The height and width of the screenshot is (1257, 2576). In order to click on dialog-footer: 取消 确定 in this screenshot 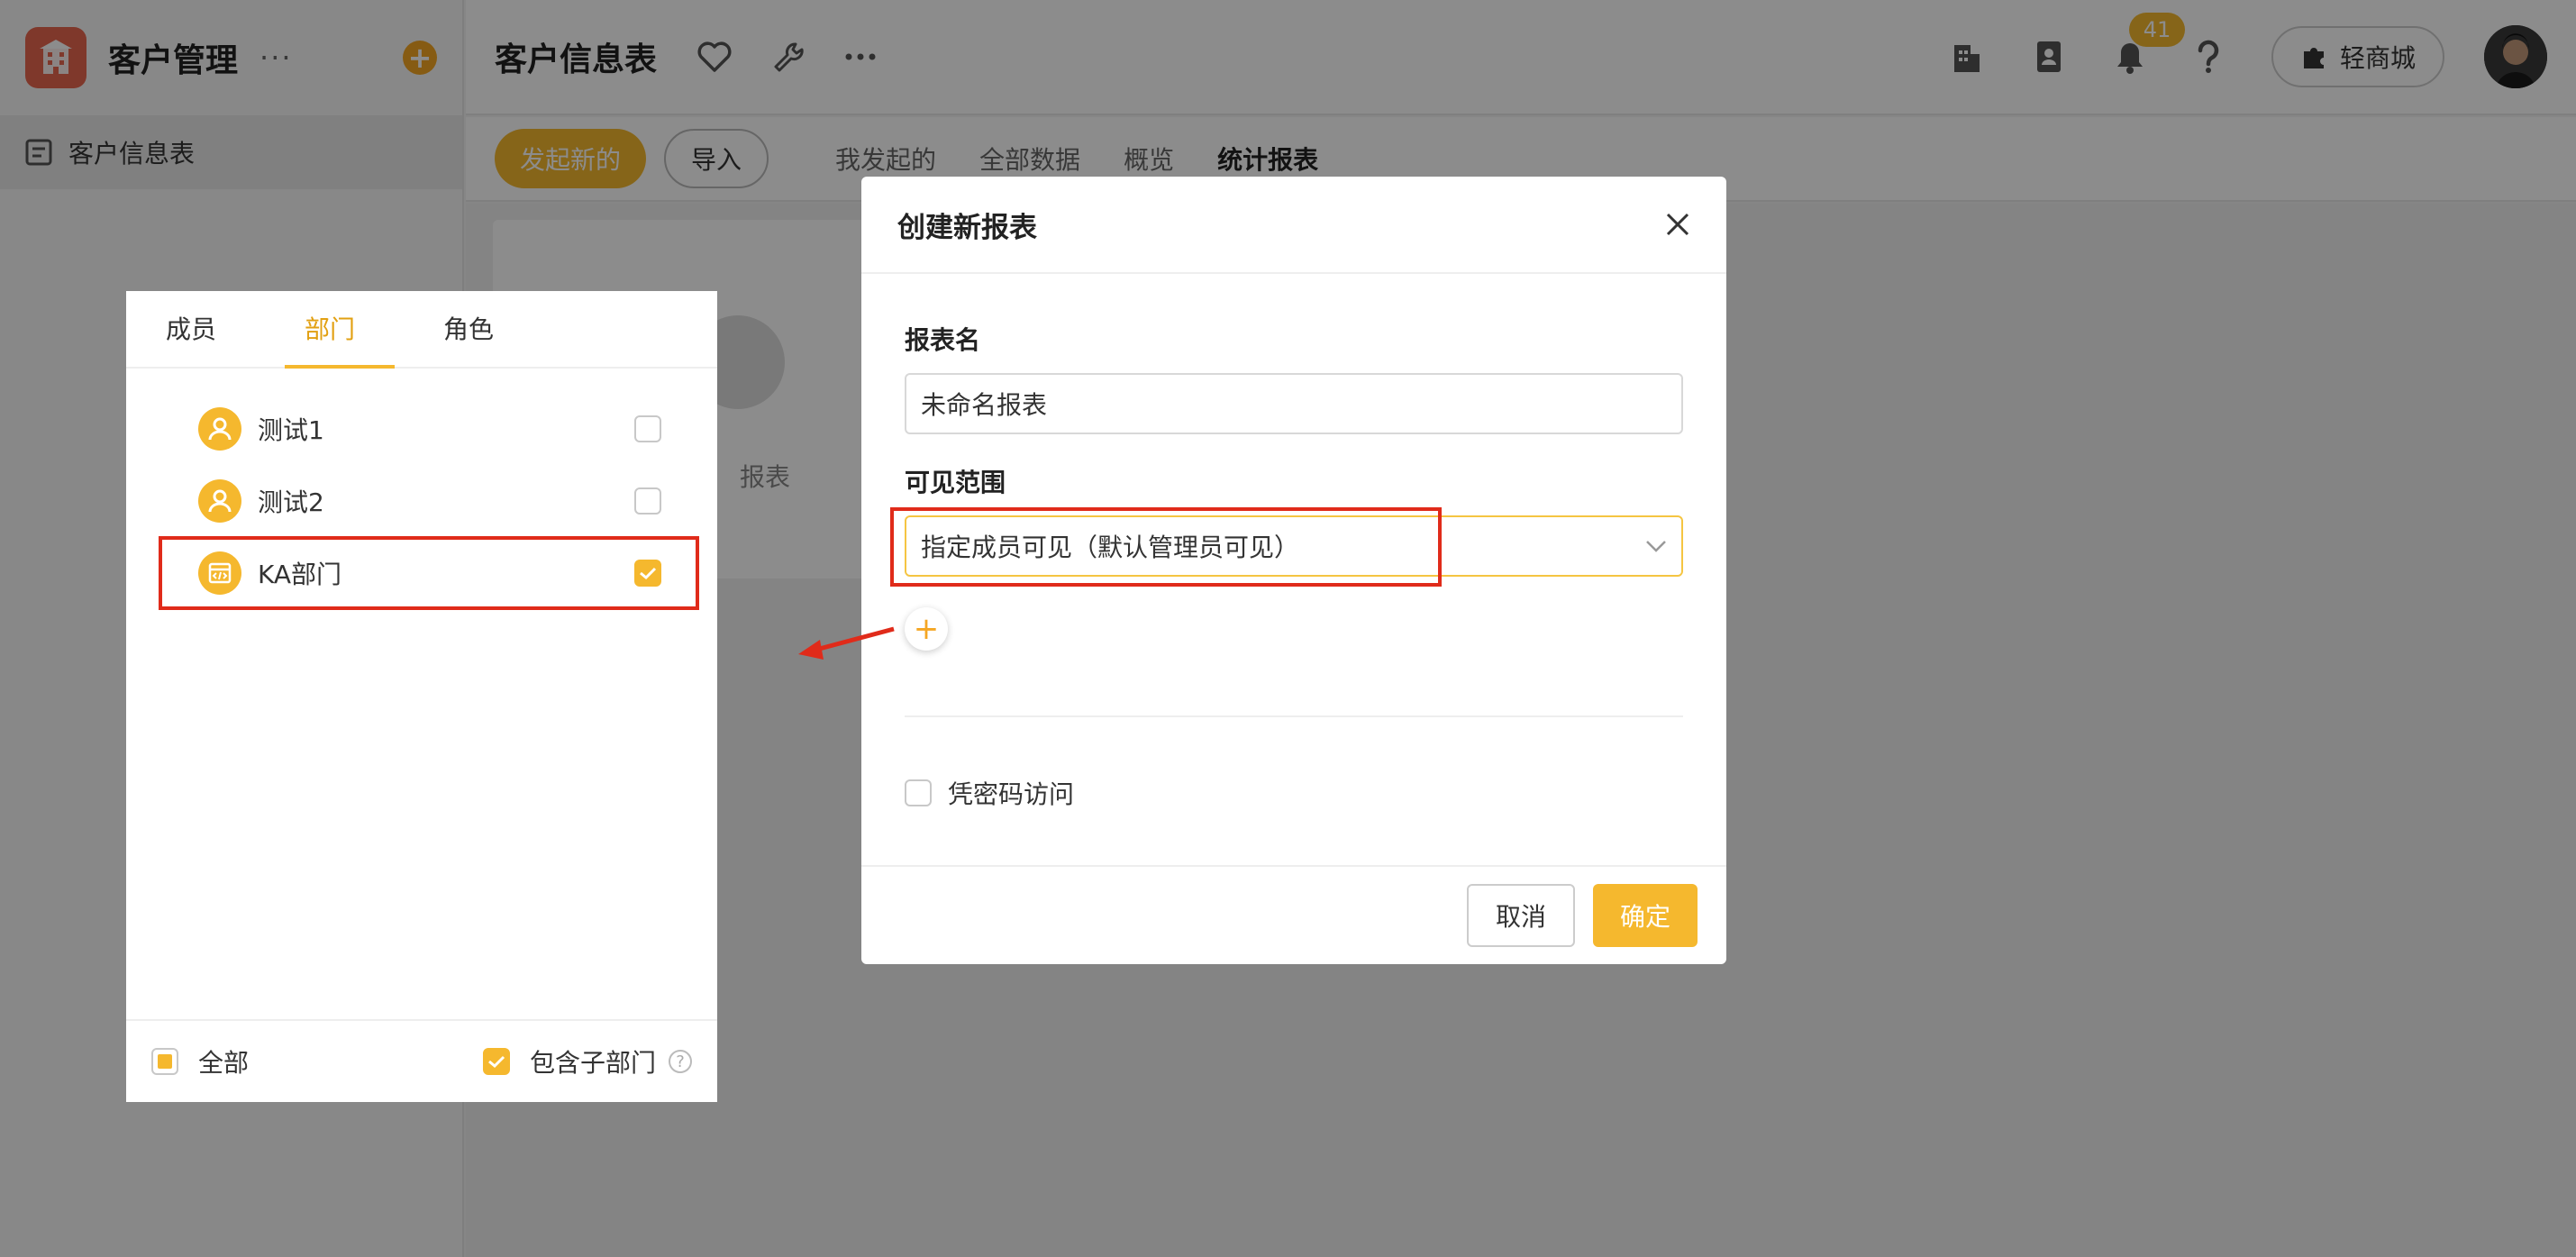, I will do `click(1293, 914)`.